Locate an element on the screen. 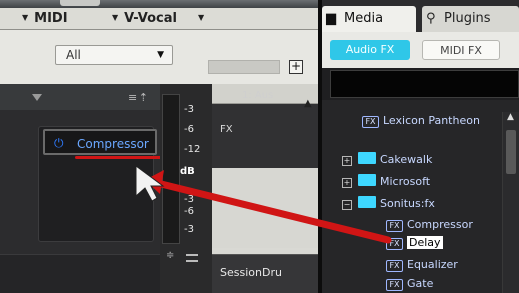 The height and width of the screenshot is (293, 519). track-dropdown-arrow: ▼ is located at coordinates (204, 18).